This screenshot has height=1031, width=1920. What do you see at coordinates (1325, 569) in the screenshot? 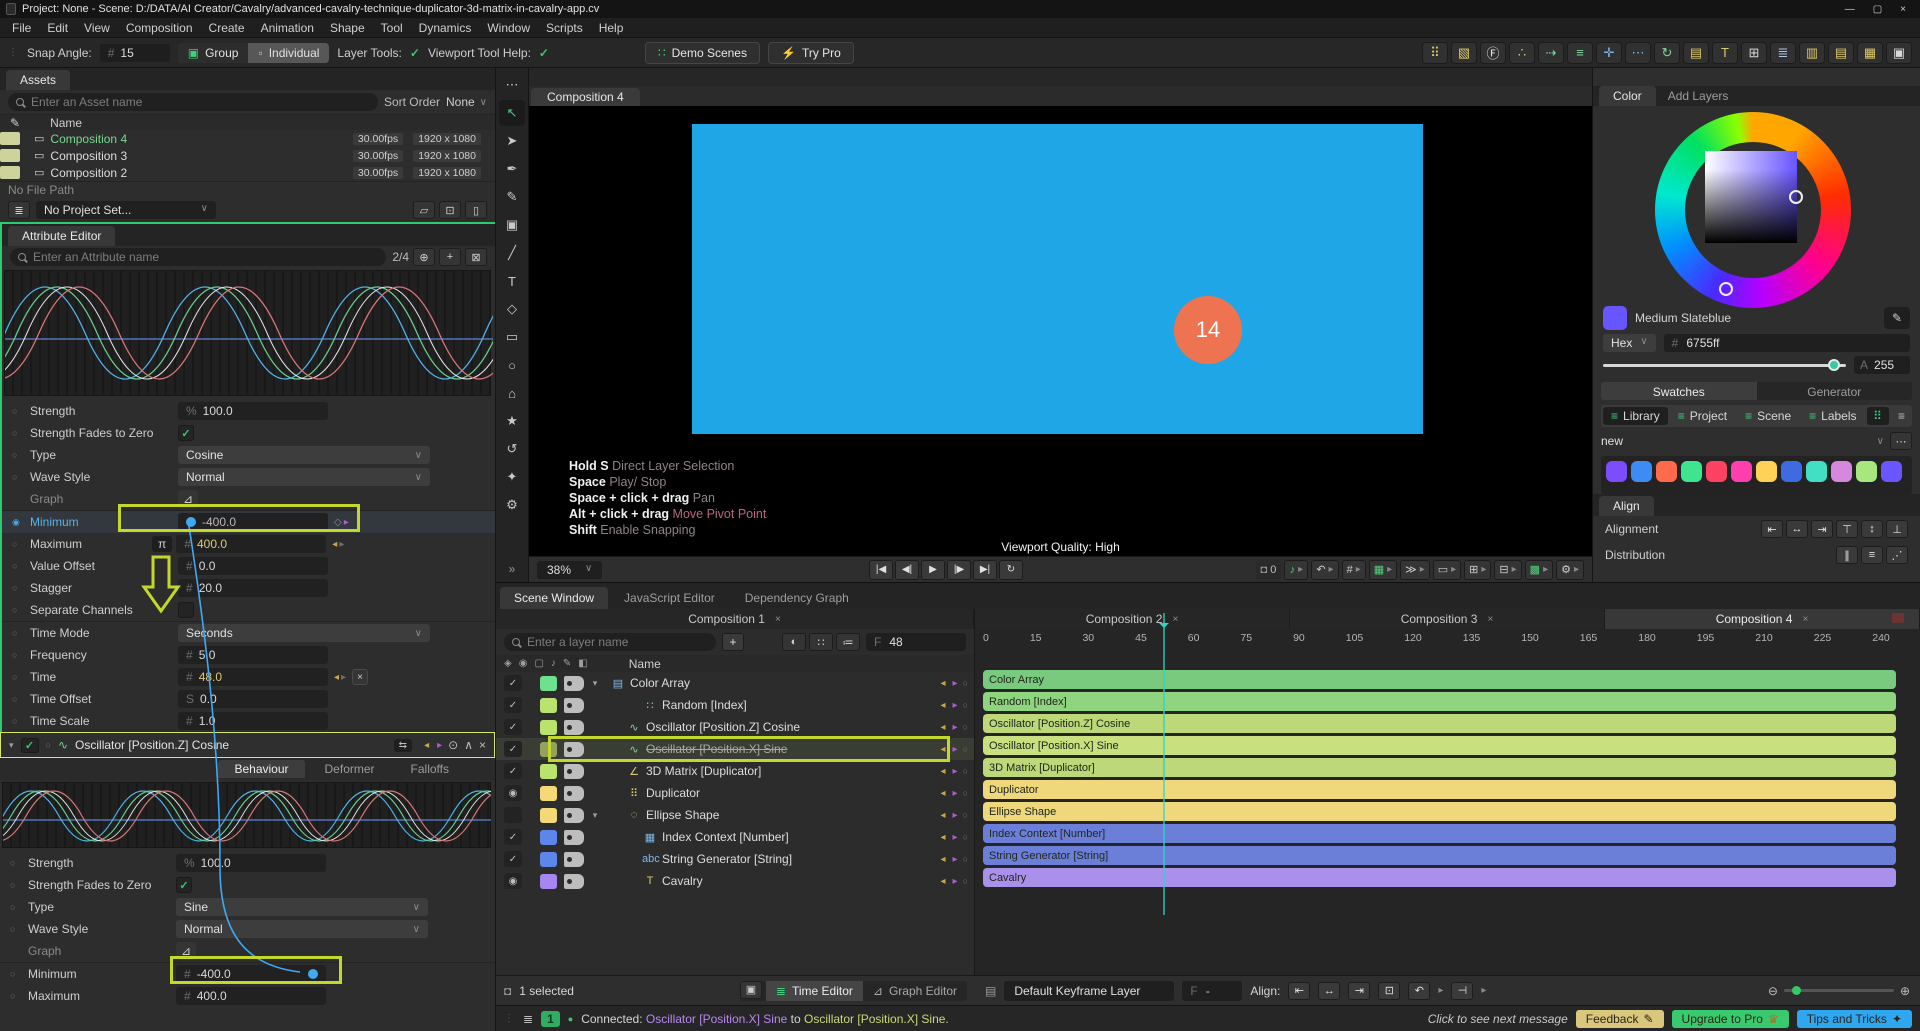
I see `viewport-control-button: ↶ ▸` at bounding box center [1325, 569].